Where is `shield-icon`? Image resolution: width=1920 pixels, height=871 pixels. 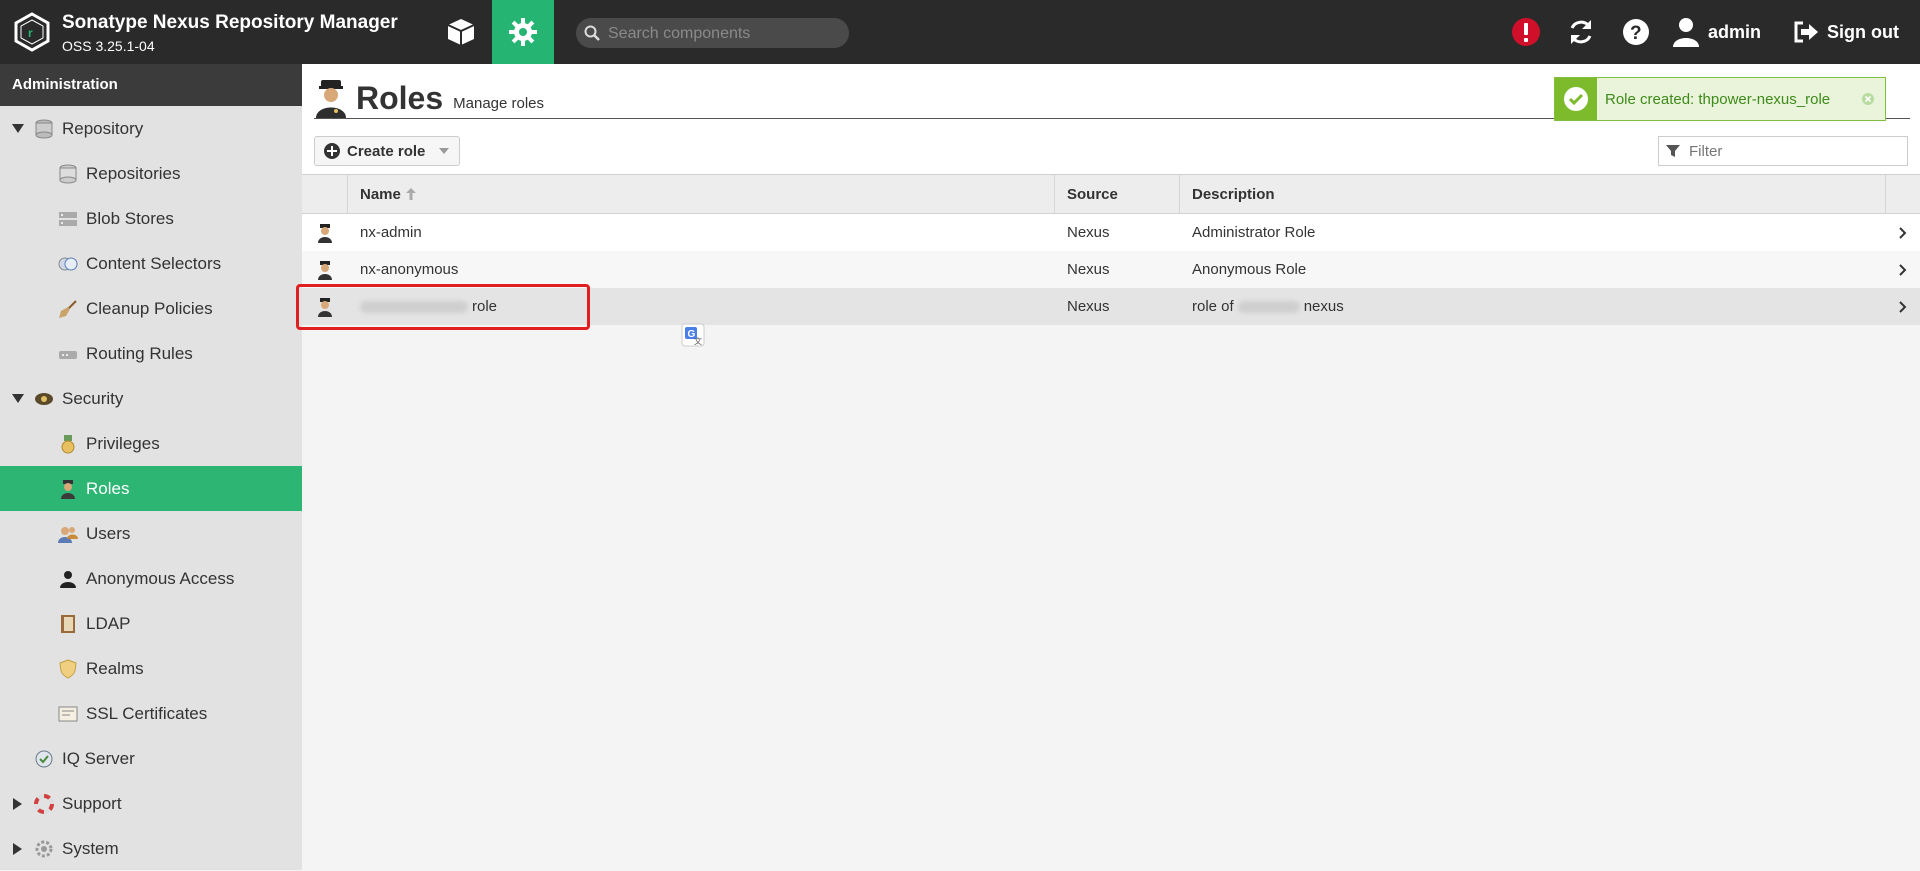
shield-icon is located at coordinates (68, 668).